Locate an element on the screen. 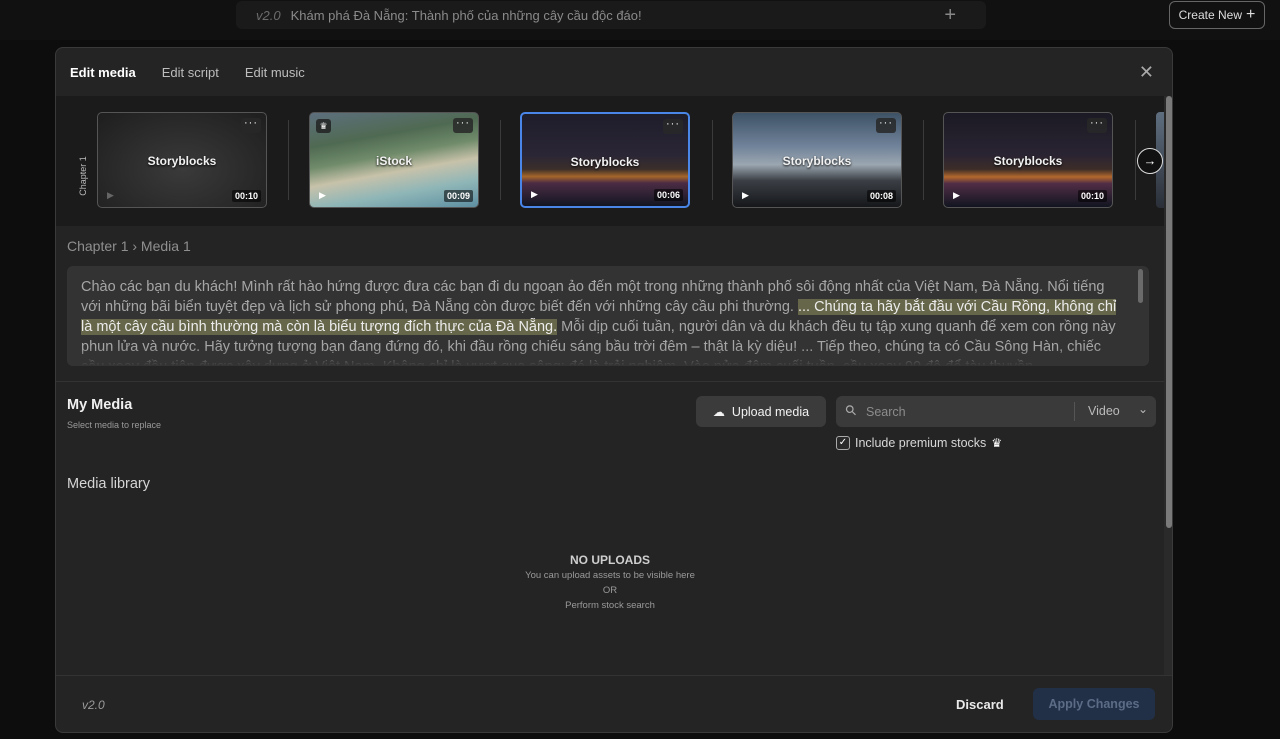  media-thumbnail: ··· Storyblocks ▶ 00:08 is located at coordinates (817, 160).